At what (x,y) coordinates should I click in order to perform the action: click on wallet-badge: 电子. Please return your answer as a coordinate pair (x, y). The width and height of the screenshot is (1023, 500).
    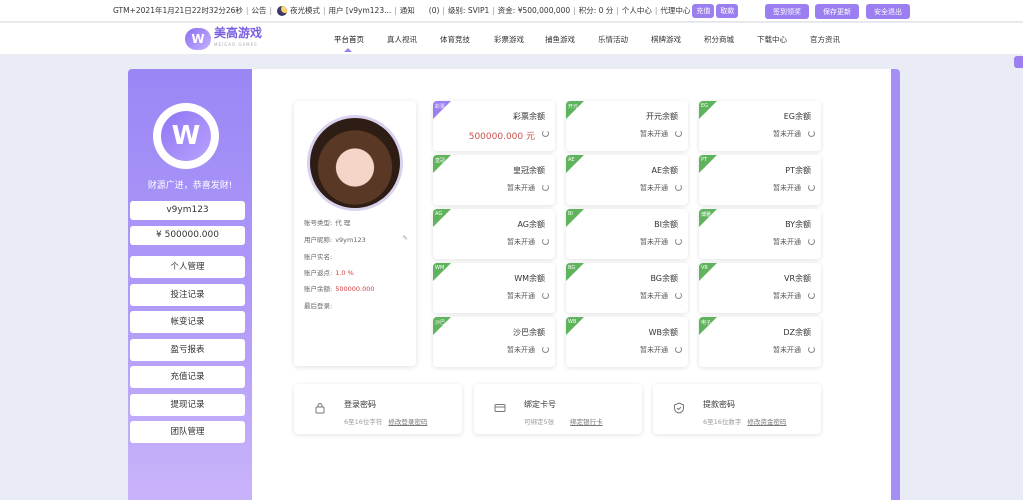
    Looking at the image, I should click on (706, 323).